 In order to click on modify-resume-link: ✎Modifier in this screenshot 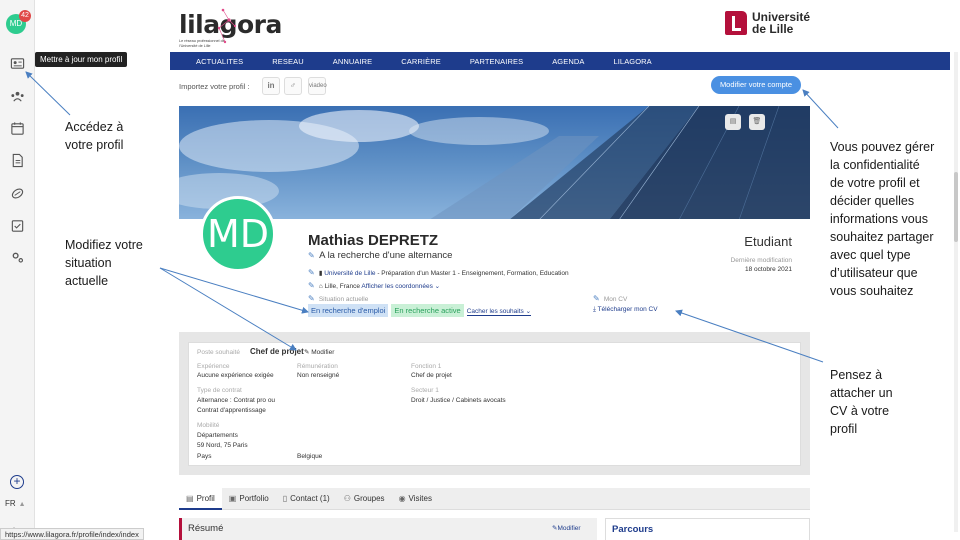, I will do `click(566, 528)`.